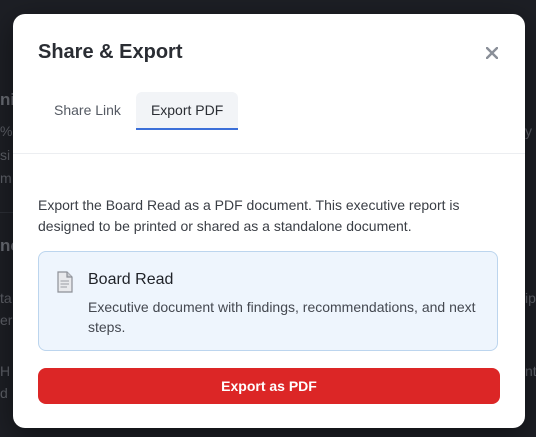 This screenshot has height=437, width=536. I want to click on dialog-tabs: Share Link Export PDF, so click(139, 111).